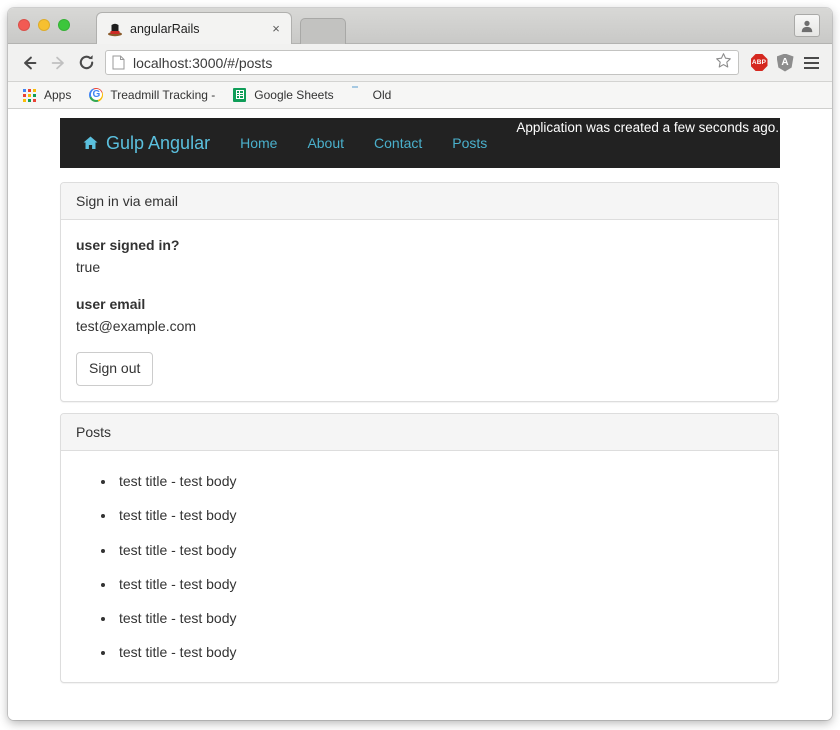 The image size is (840, 730). I want to click on bookmark-old-folder: Old, so click(372, 95).